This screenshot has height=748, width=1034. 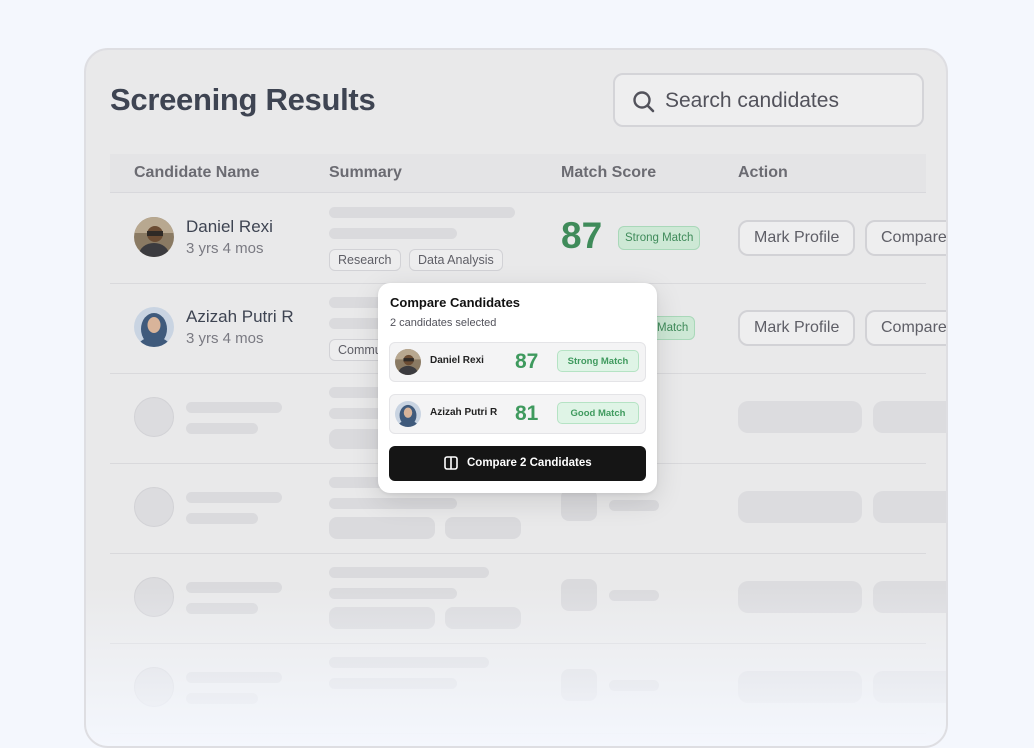 I want to click on columns-icon, so click(x=451, y=463).